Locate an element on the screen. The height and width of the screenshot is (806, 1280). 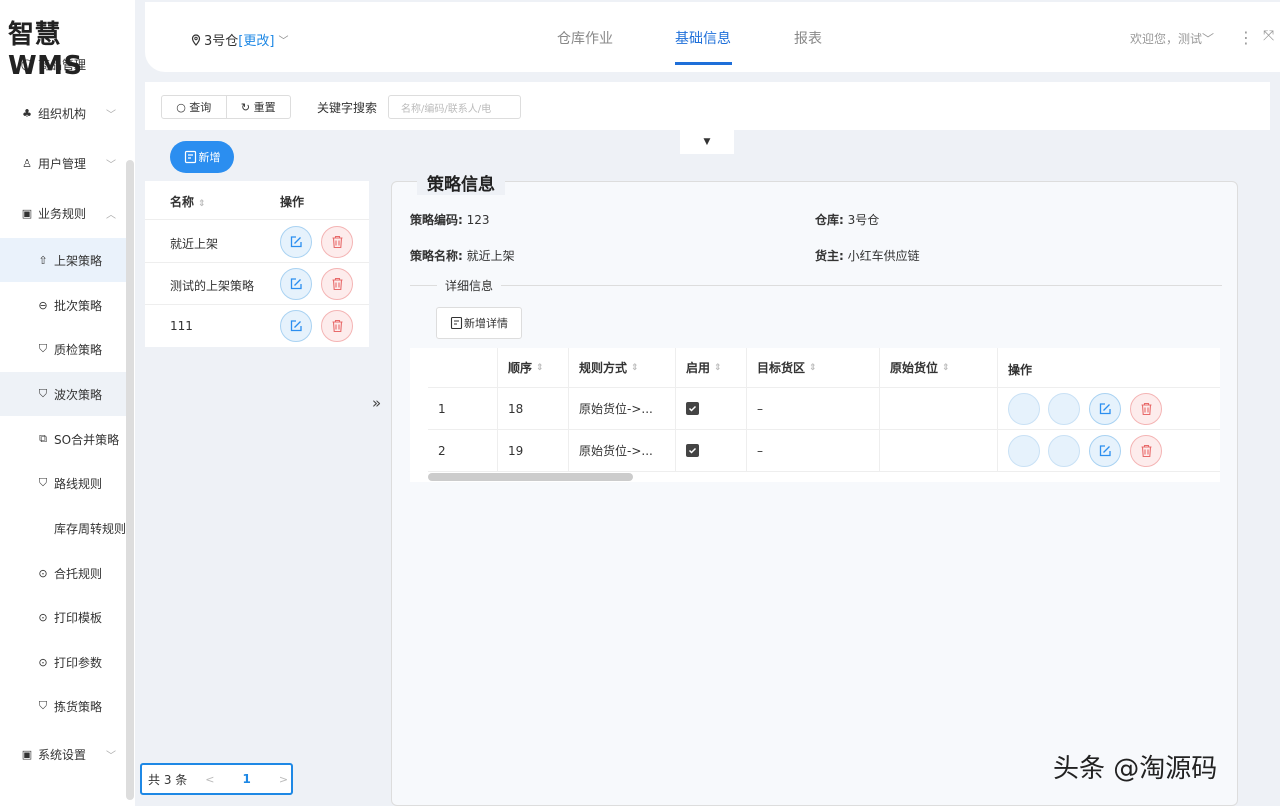
sidebar-item-picking: ⛉ 拣货策略 is located at coordinates (63, 706).